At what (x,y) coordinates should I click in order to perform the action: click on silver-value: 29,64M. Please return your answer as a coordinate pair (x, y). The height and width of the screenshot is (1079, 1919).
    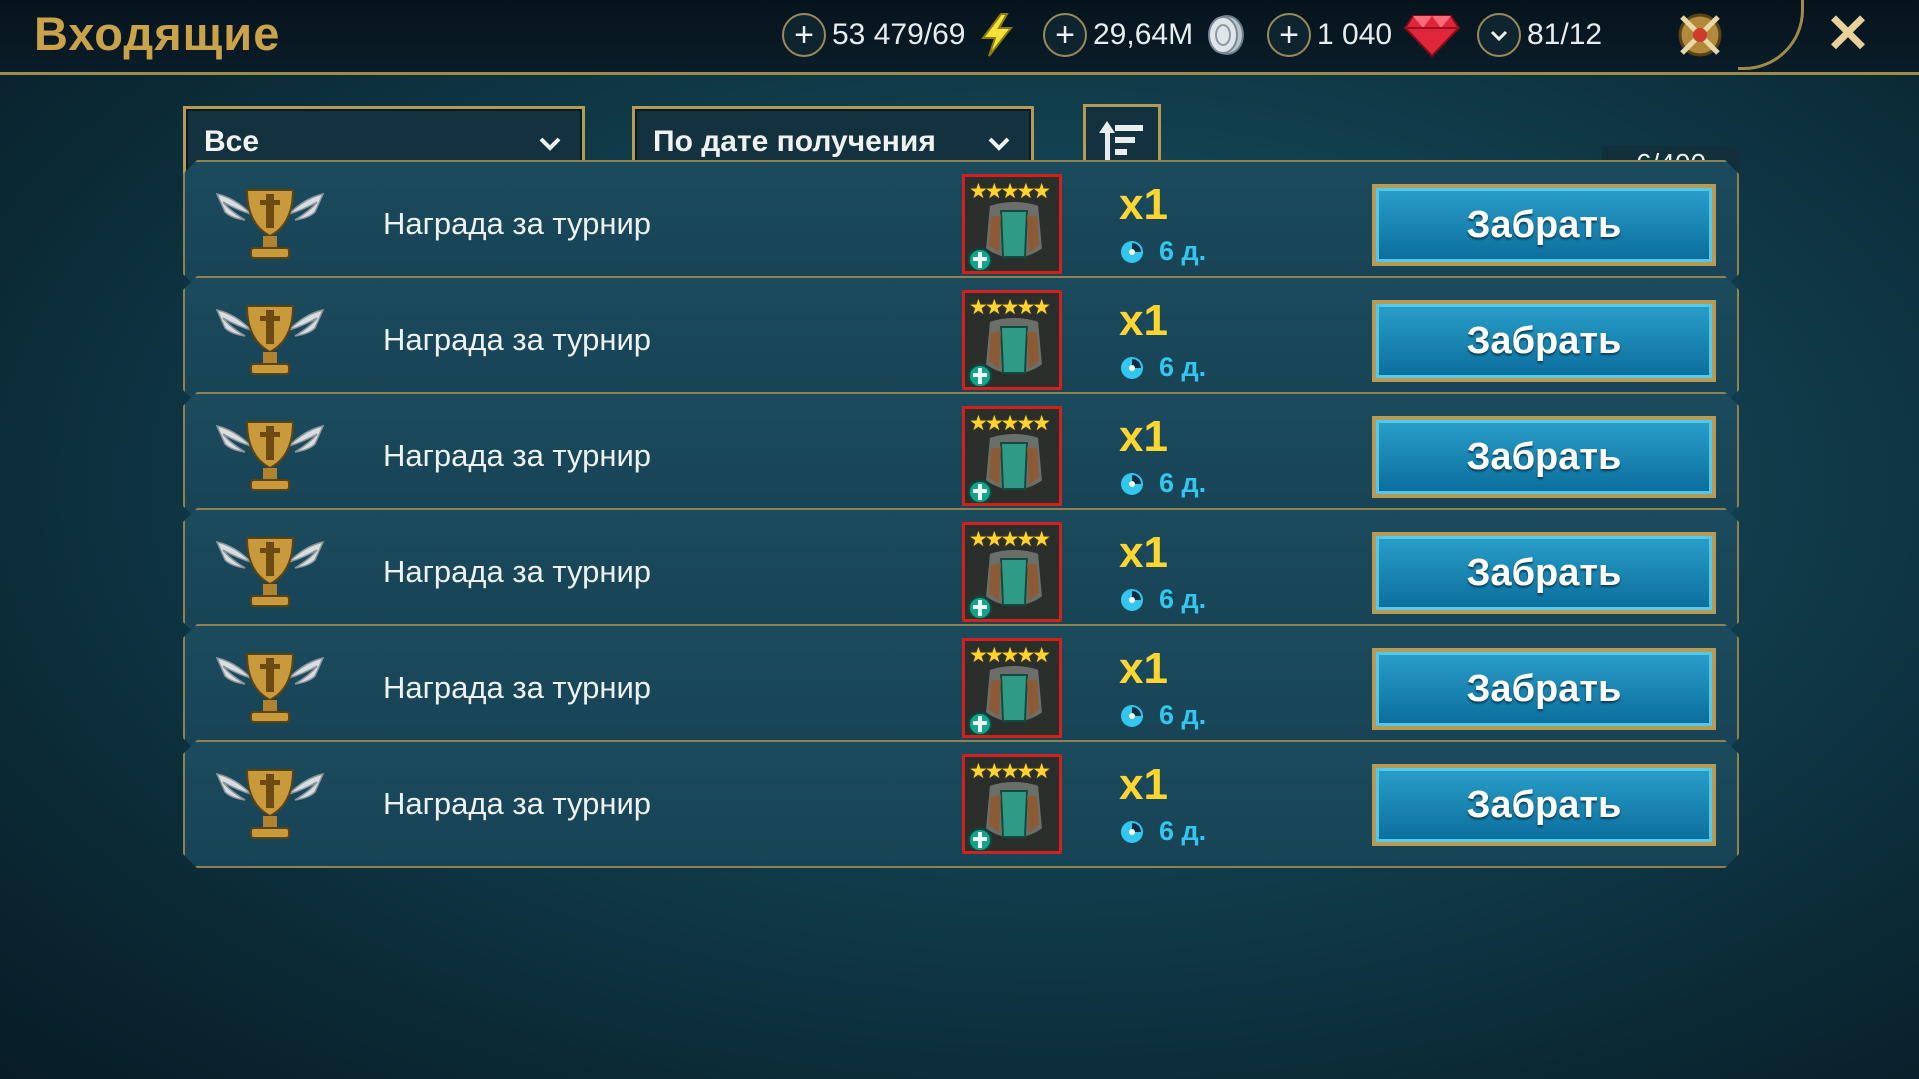
    Looking at the image, I should click on (1143, 34).